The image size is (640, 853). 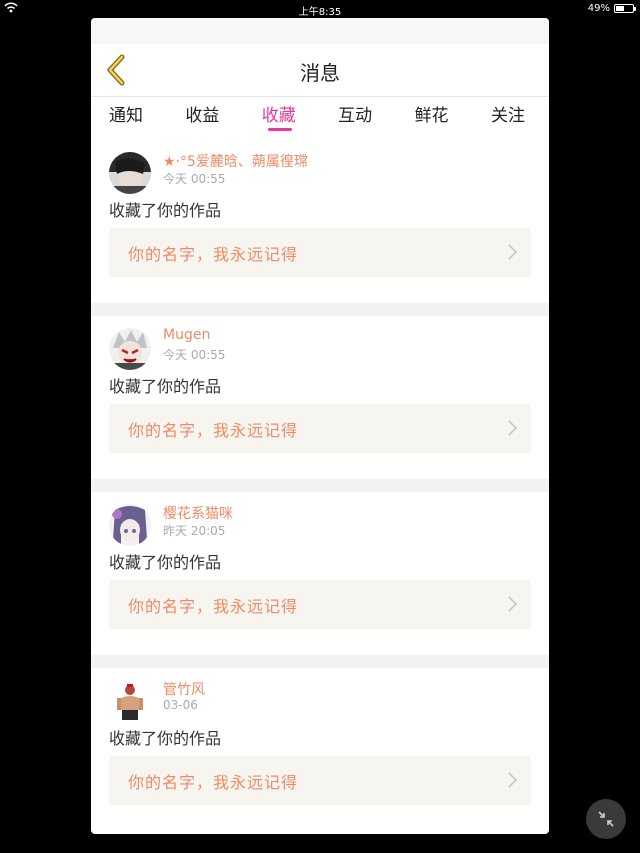 I want to click on message-card: 樱花系猫咪 昨天 20:05 收藏了你的作品 你的名字，我永远记得, so click(x=320, y=573).